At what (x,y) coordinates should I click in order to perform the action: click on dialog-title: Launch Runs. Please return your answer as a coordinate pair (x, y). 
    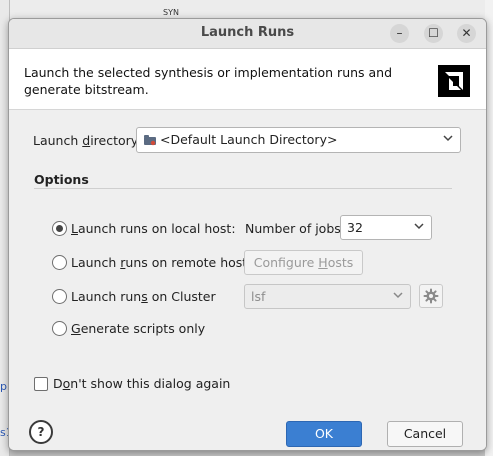
    Looking at the image, I should click on (247, 32).